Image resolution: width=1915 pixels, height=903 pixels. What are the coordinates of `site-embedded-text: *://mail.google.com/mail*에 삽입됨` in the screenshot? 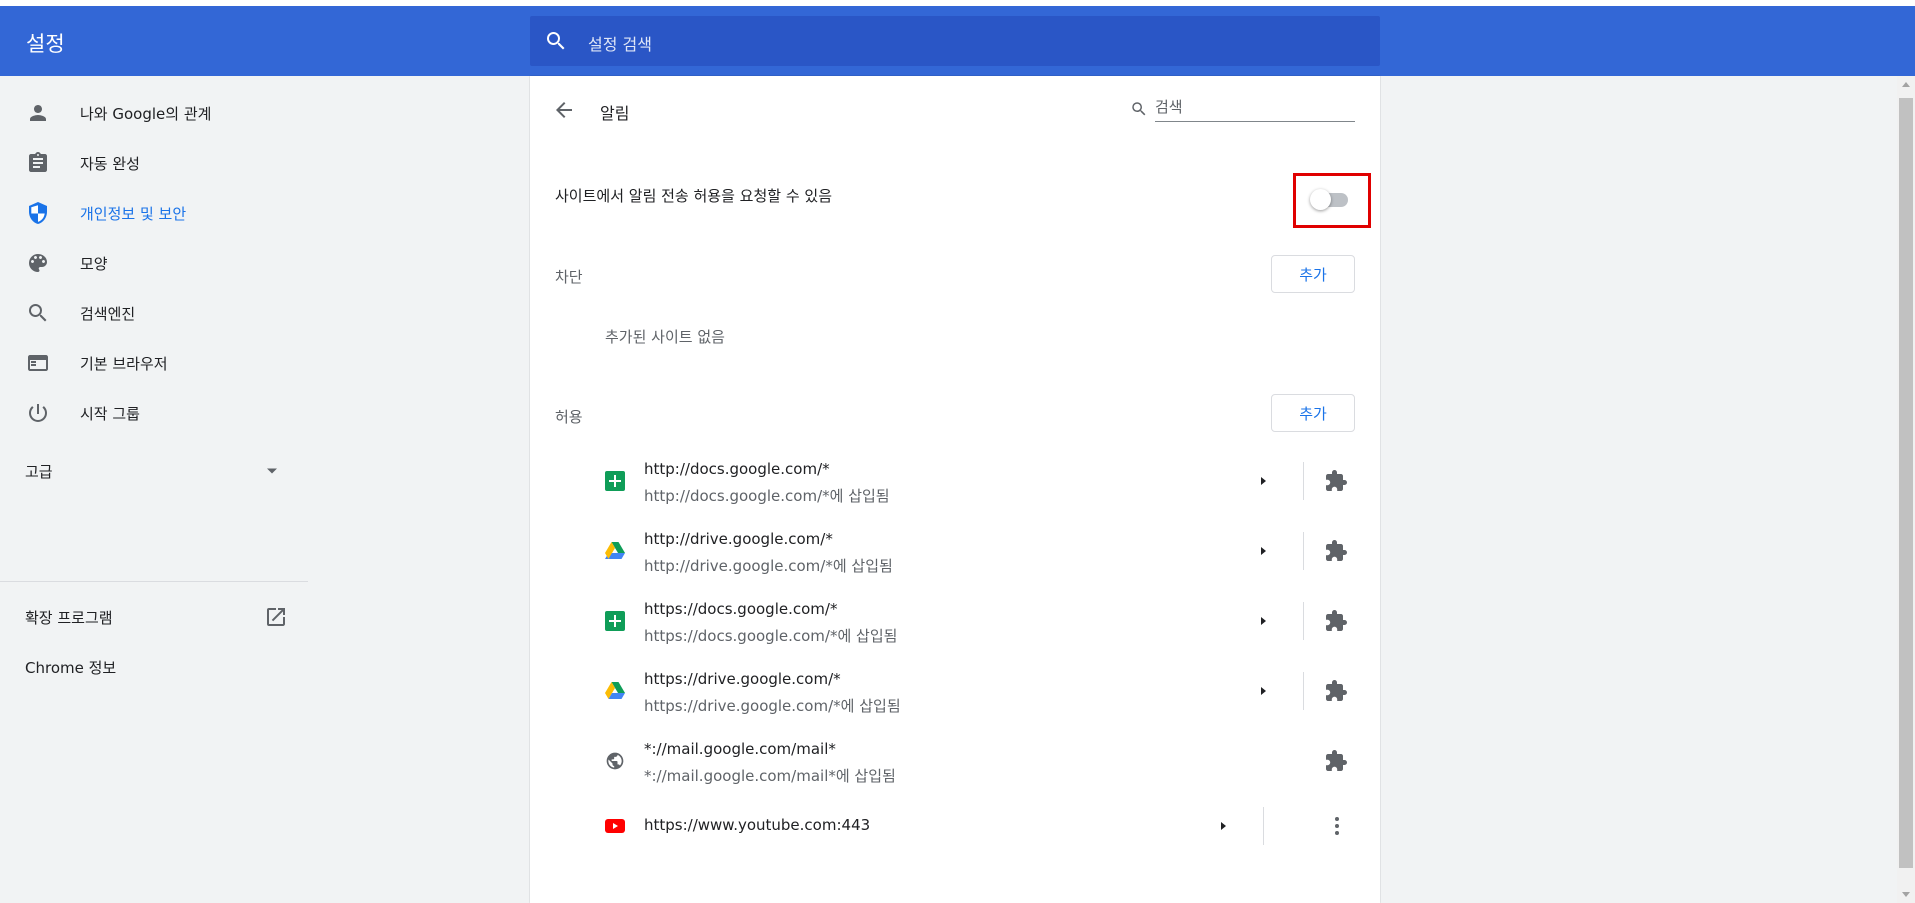 It's located at (770, 776).